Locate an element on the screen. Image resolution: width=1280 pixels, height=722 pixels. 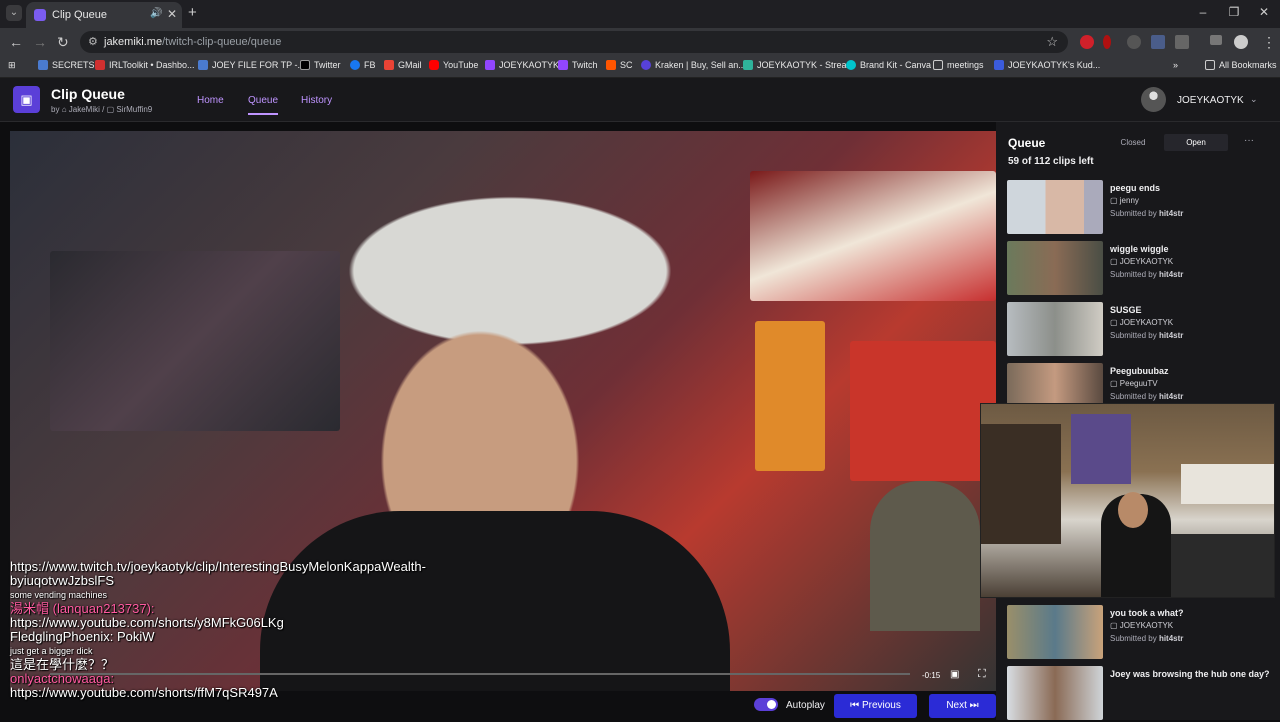
fullscreen-icon: ⛶ is located at coordinates (982, 674).